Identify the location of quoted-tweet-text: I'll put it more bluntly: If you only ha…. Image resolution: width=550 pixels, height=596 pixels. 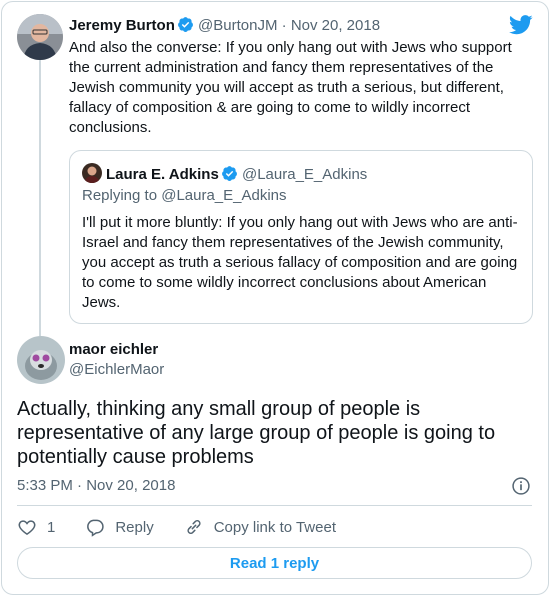
(300, 262).